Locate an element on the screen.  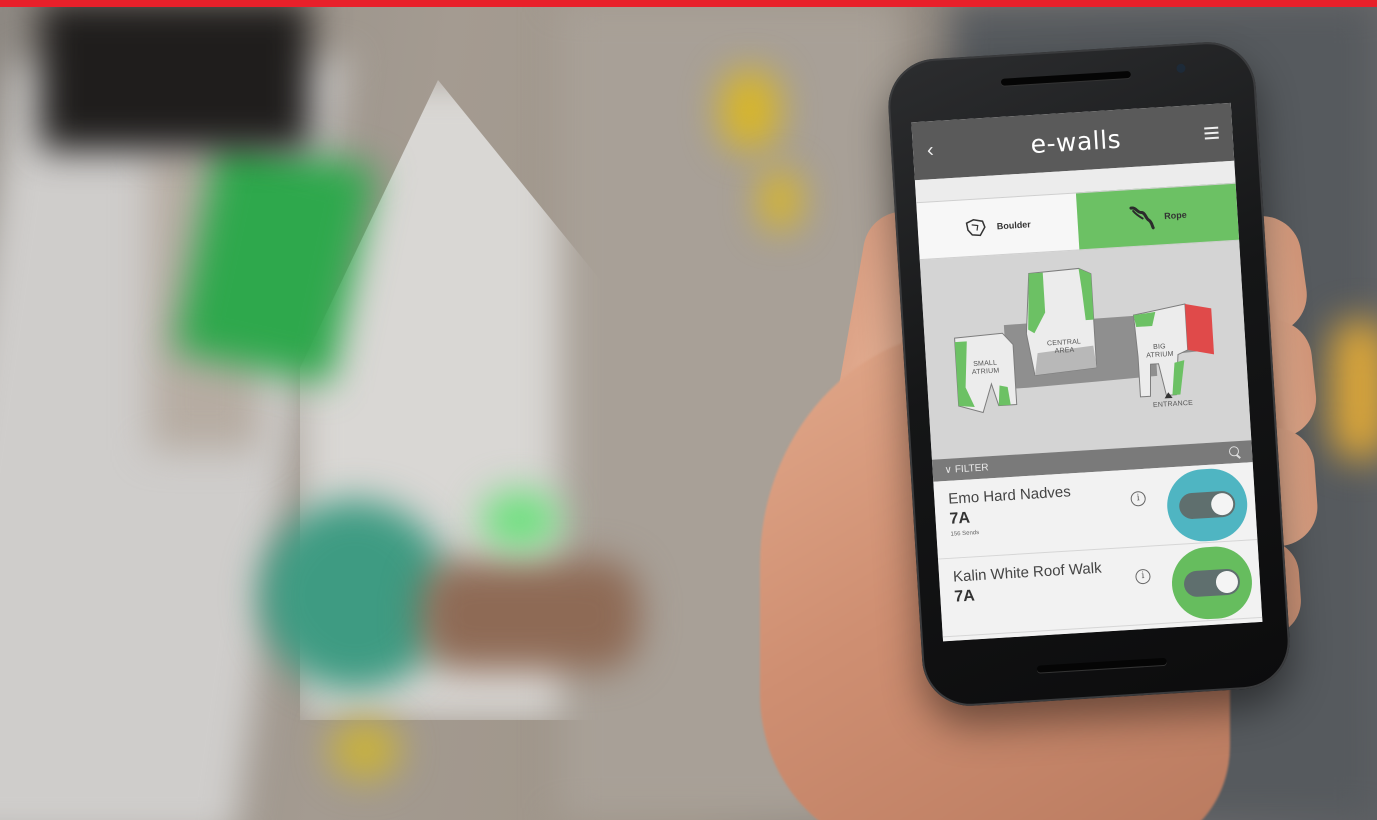
boulder-hold-icon is located at coordinates (975, 227).